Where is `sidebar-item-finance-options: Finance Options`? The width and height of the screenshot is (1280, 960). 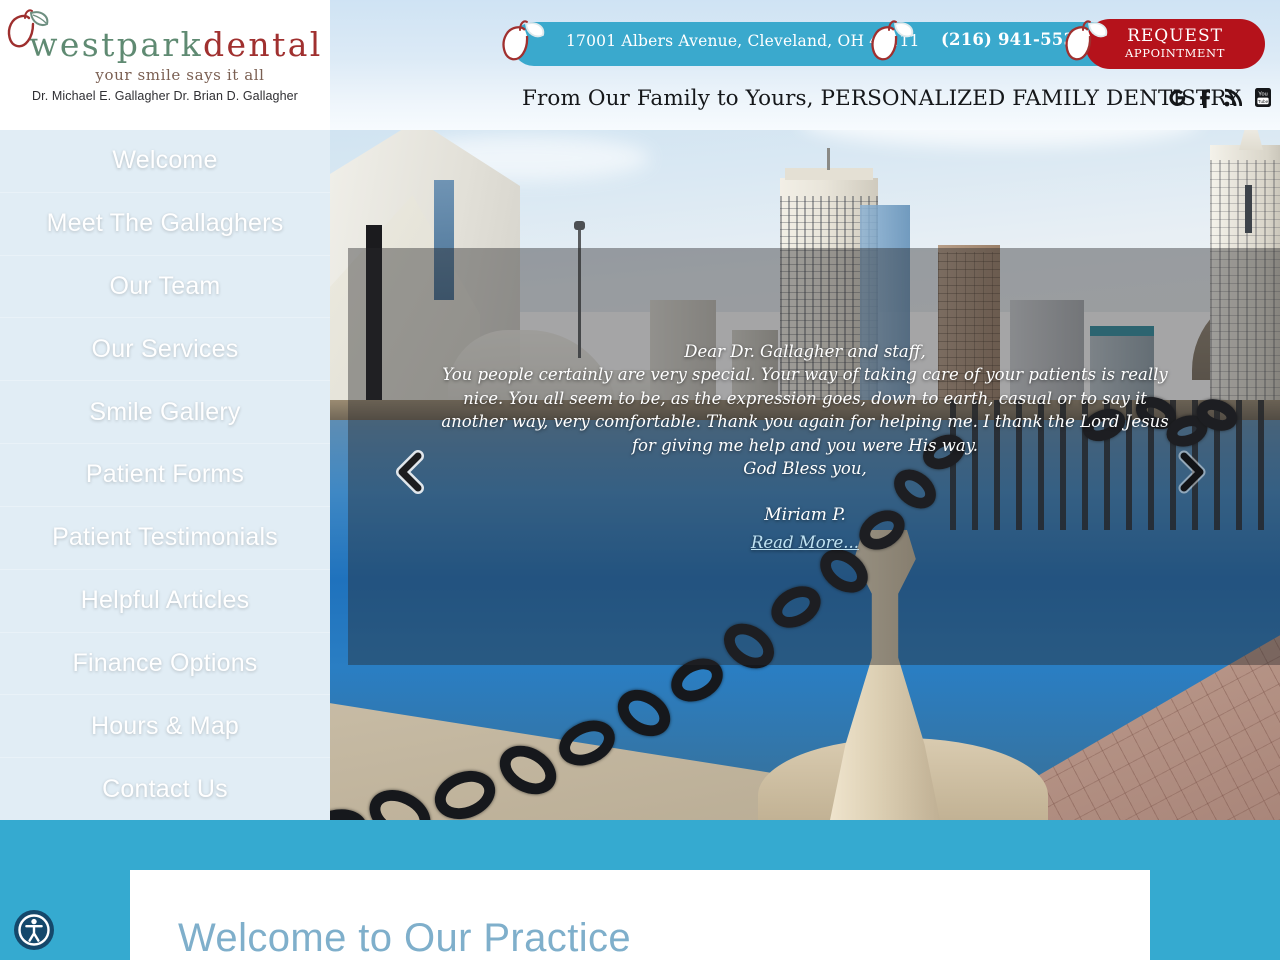 sidebar-item-finance-options: Finance Options is located at coordinates (165, 663).